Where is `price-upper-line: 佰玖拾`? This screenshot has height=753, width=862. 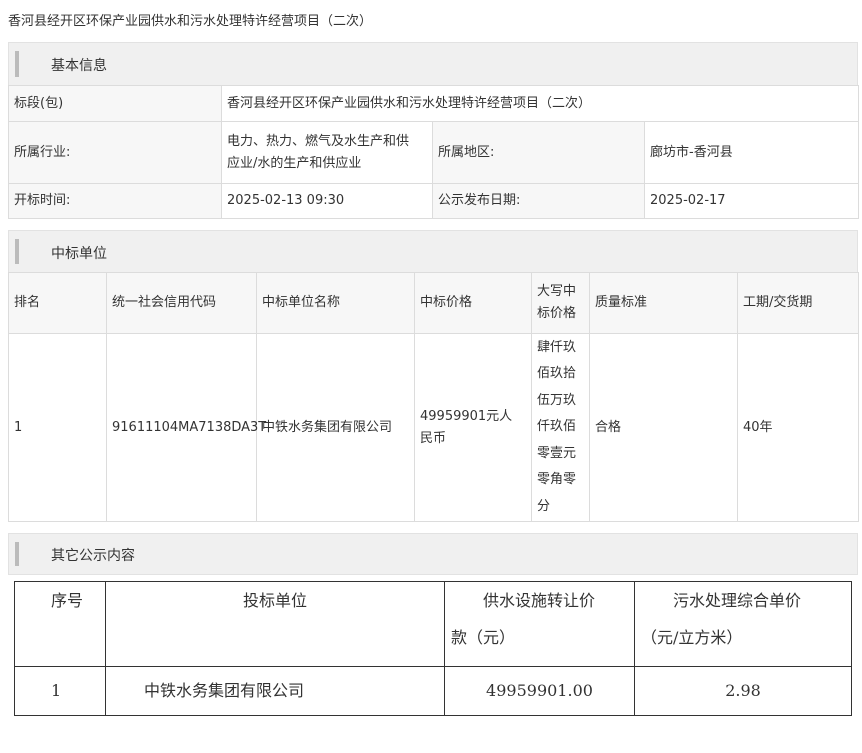 price-upper-line: 佰玖拾 is located at coordinates (557, 374).